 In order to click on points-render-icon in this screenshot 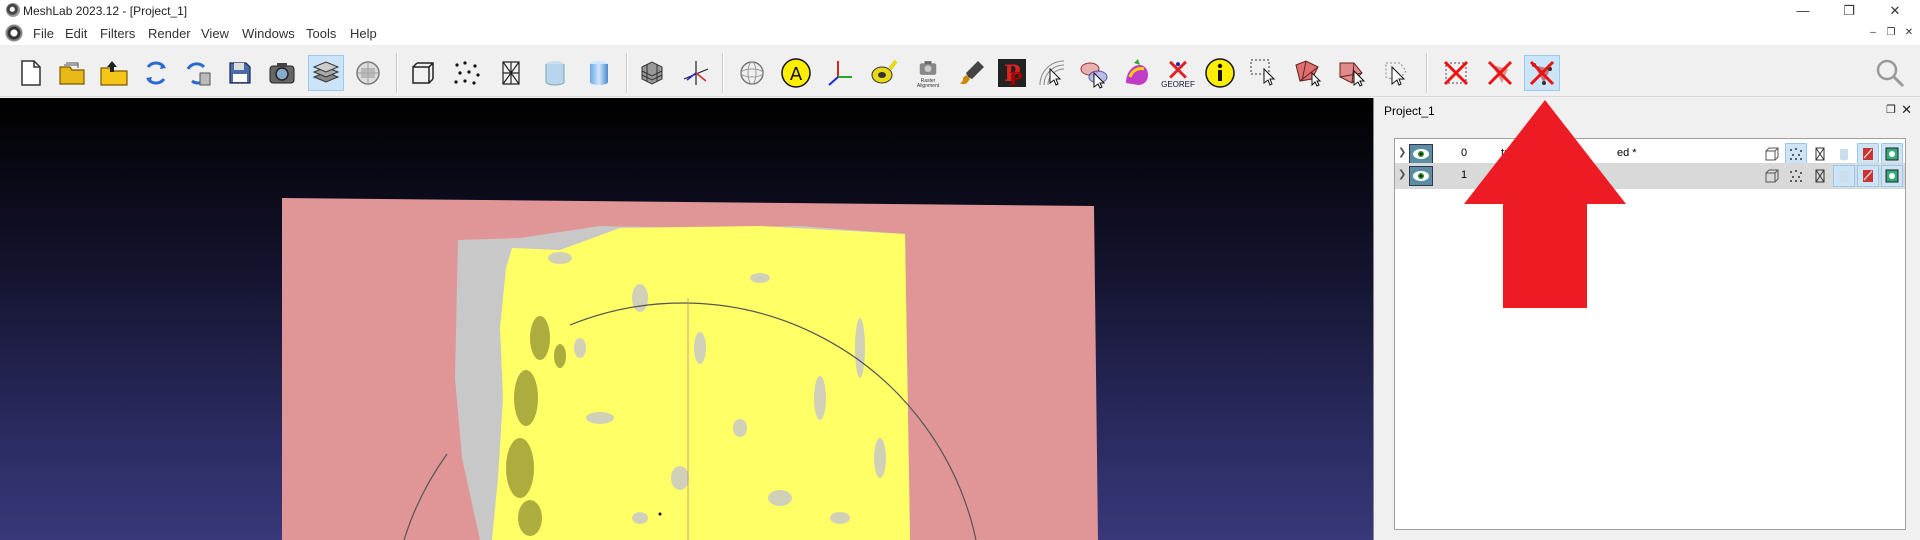, I will do `click(467, 73)`.